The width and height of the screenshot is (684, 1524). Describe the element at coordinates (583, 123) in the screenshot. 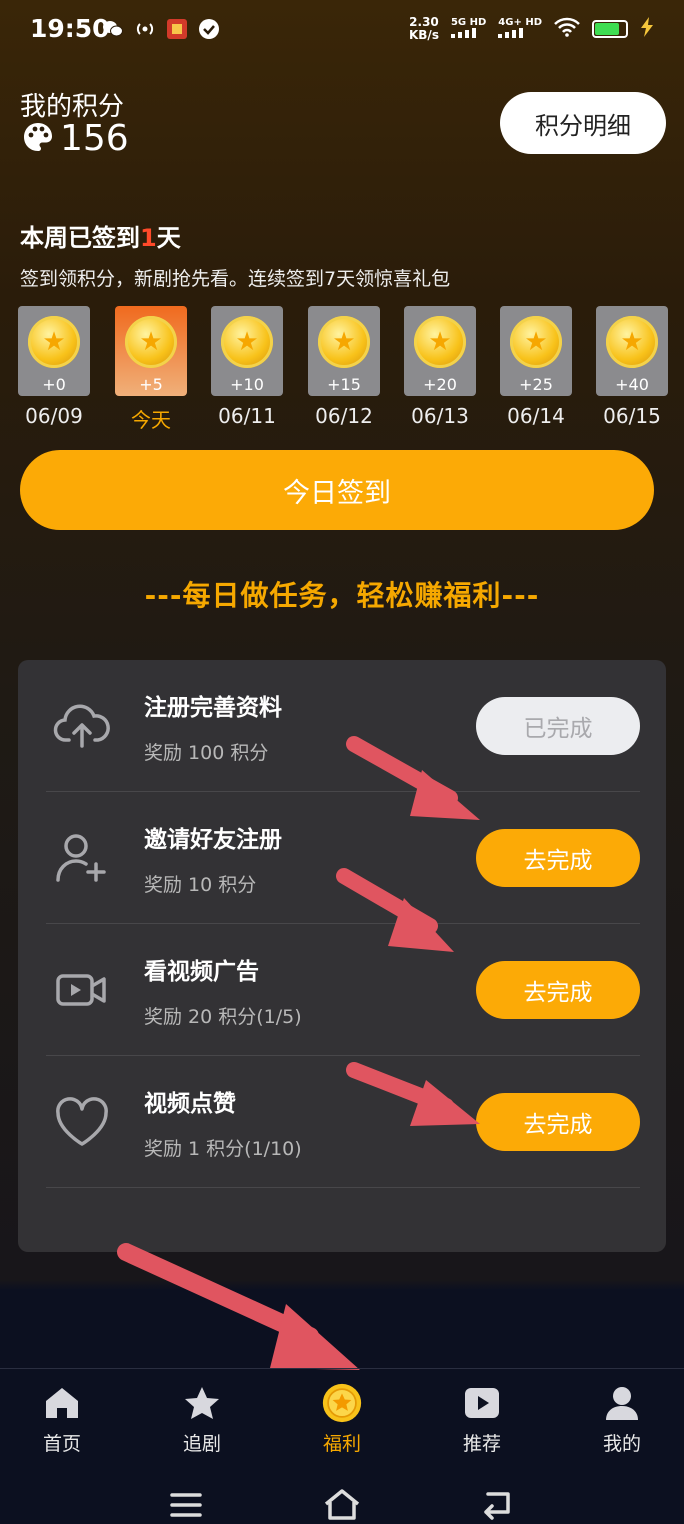

I see `points-detail-button: 积分明细` at that location.